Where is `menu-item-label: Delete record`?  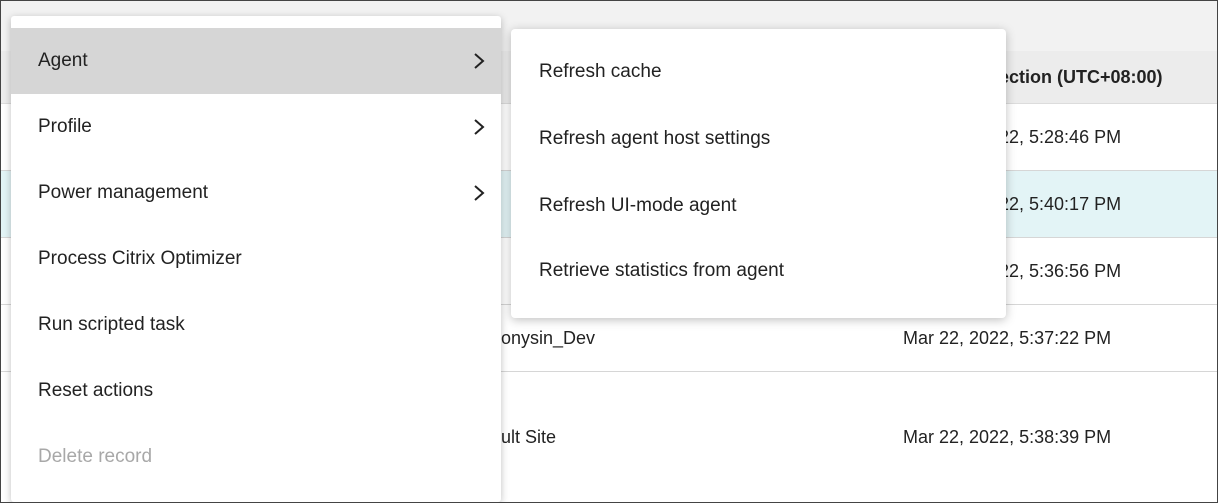
menu-item-label: Delete record is located at coordinates (95, 456).